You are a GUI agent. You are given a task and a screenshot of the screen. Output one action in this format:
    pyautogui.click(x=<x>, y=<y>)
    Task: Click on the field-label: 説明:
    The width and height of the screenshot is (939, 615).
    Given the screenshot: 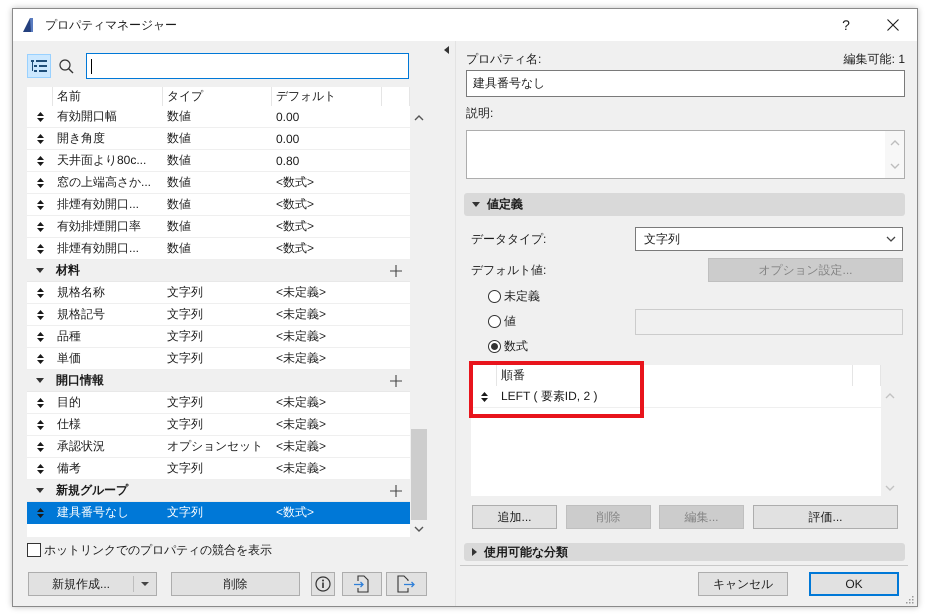 What is the action you would take?
    pyautogui.click(x=480, y=113)
    